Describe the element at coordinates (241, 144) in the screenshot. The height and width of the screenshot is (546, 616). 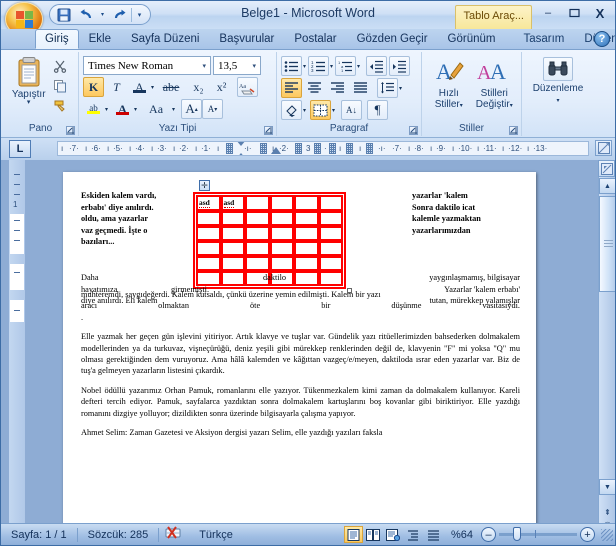
I see `first-line-indent-marker` at that location.